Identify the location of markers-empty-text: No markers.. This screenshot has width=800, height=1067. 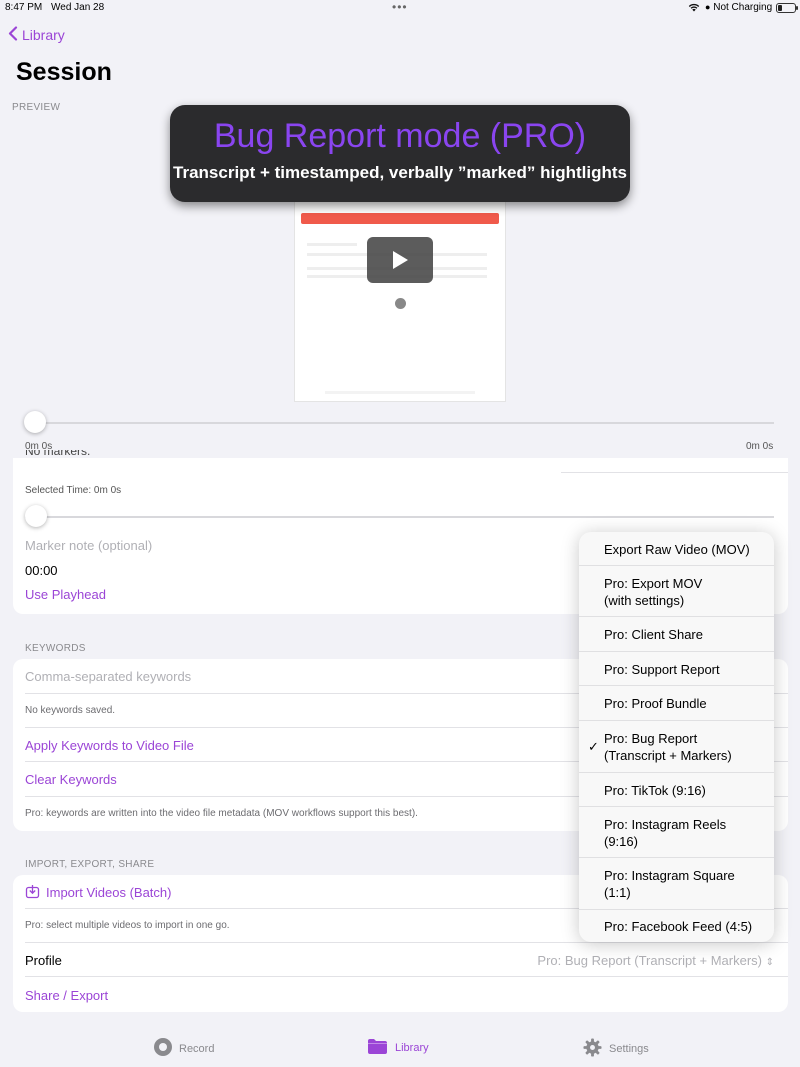
(58, 454).